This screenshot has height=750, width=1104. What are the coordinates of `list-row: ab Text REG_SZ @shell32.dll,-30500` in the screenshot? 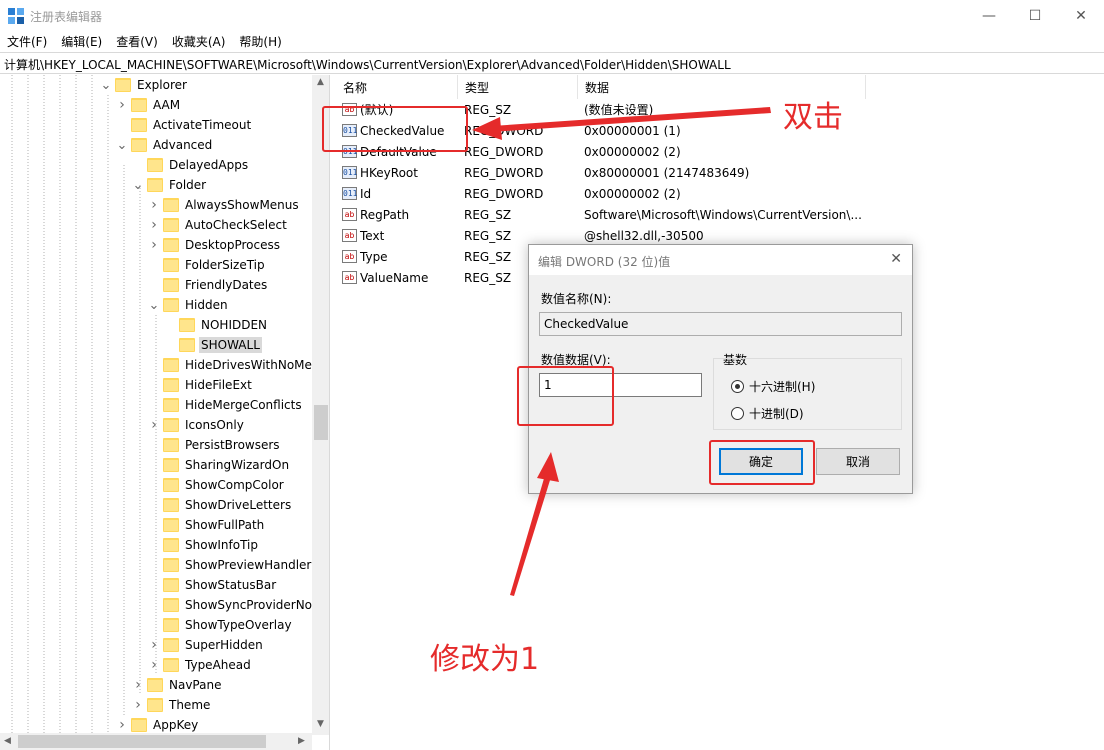 It's located at (601, 235).